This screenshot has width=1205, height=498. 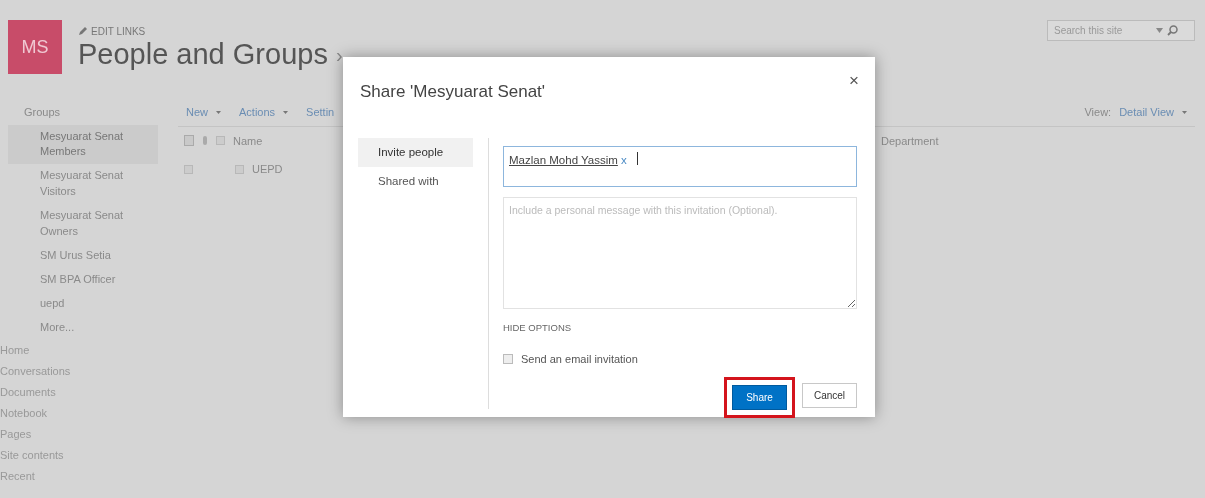 I want to click on message-field: Include a personal message with this invitation (Optional)., so click(x=680, y=252).